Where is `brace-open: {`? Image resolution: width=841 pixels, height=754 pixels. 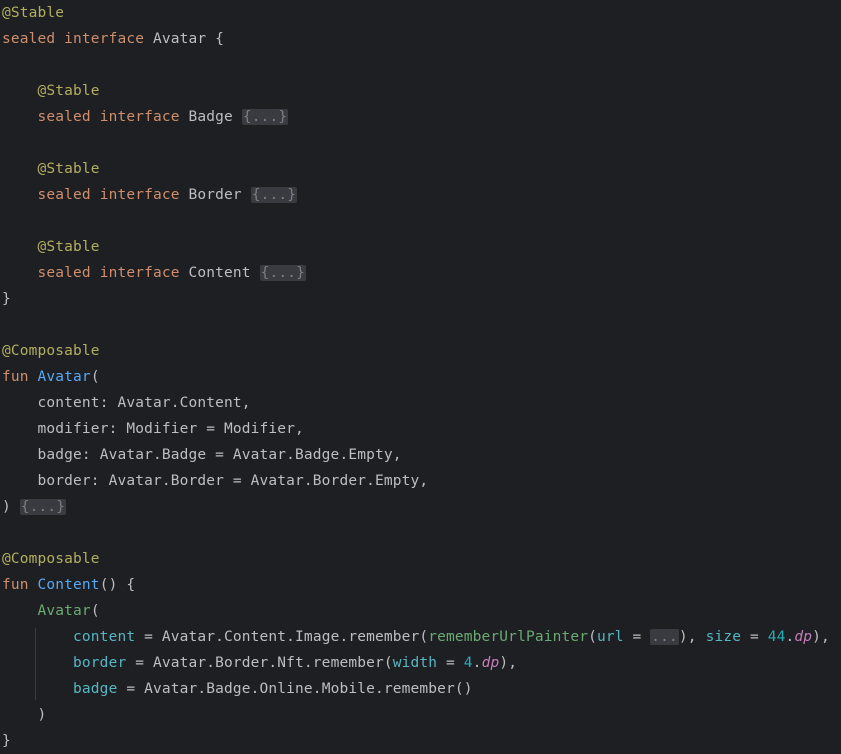
brace-open: { is located at coordinates (220, 39).